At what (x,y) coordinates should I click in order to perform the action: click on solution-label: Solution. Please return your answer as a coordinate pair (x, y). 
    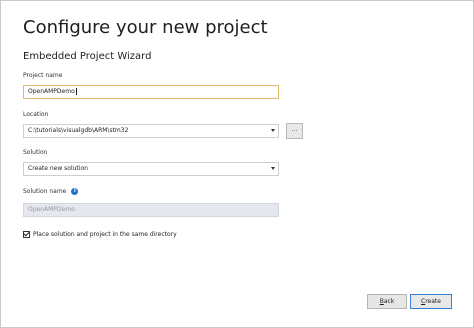
    Looking at the image, I should click on (35, 152).